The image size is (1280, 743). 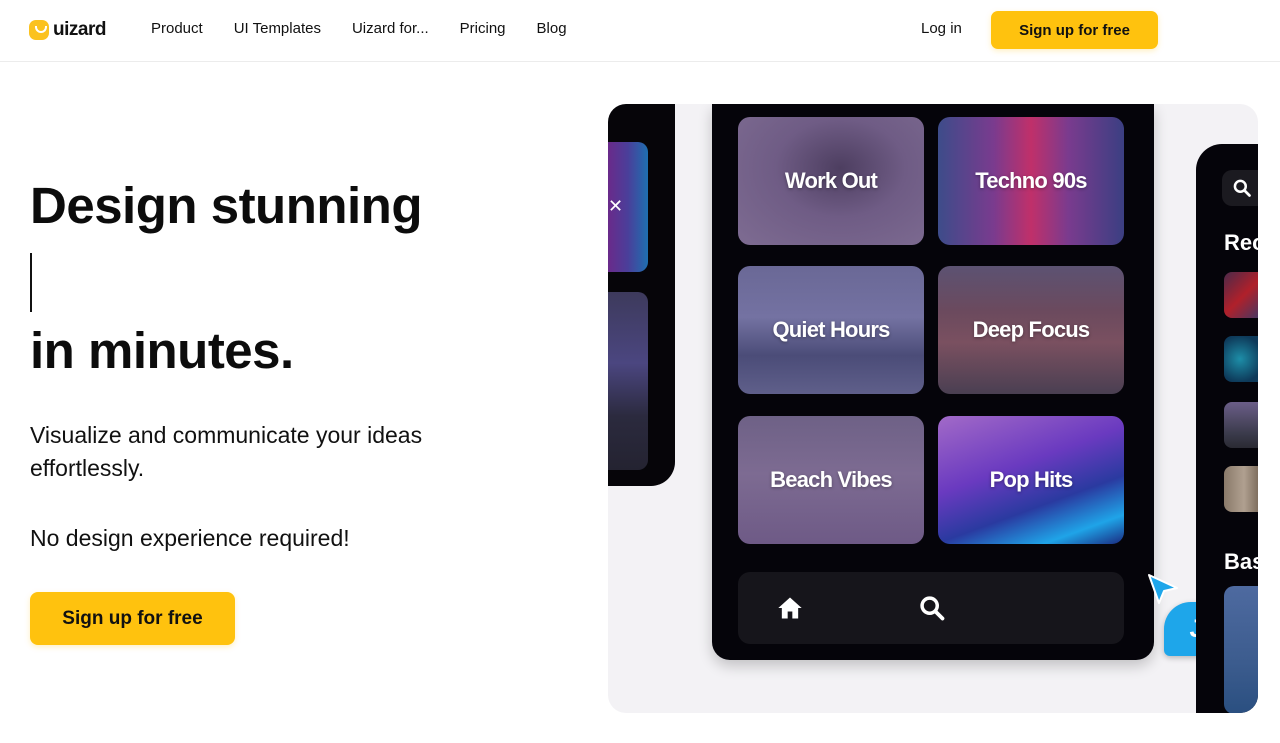 What do you see at coordinates (616, 206) in the screenshot?
I see `close-icon: ✕` at bounding box center [616, 206].